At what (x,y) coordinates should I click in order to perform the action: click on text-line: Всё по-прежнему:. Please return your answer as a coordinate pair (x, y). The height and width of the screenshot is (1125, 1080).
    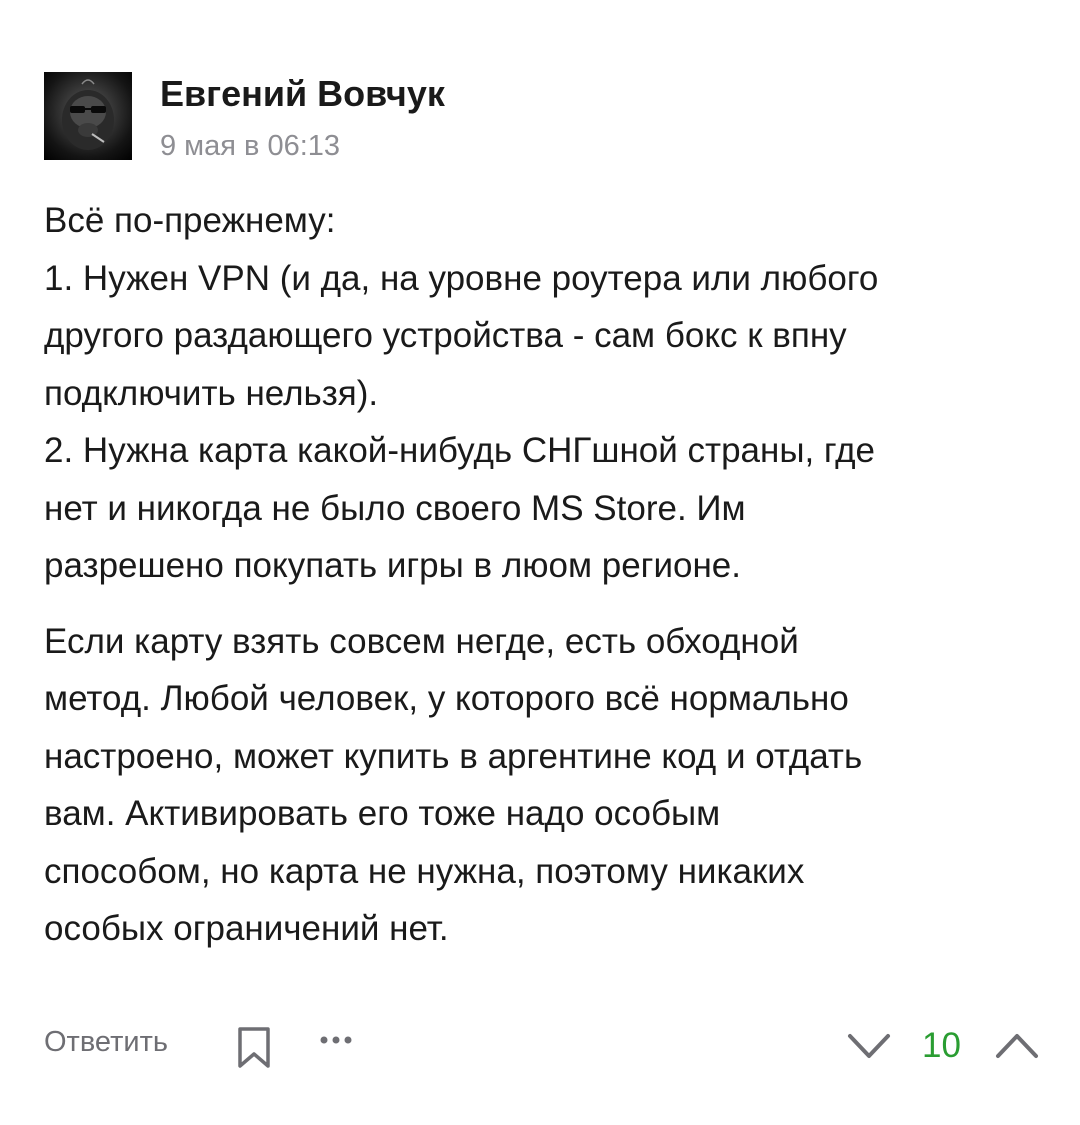
    Looking at the image, I should click on (190, 220).